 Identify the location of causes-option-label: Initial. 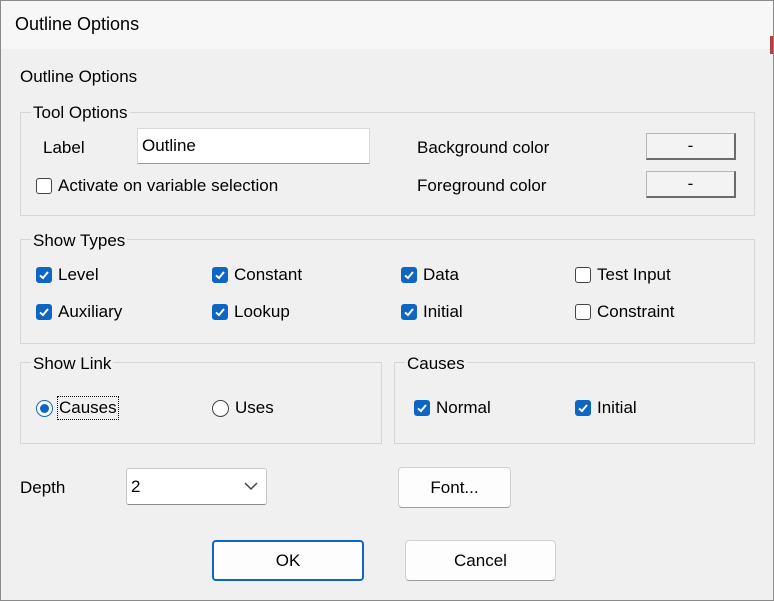
(617, 407).